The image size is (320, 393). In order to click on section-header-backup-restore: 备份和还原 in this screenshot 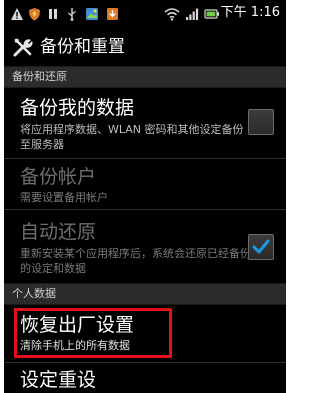, I will do `click(145, 77)`.